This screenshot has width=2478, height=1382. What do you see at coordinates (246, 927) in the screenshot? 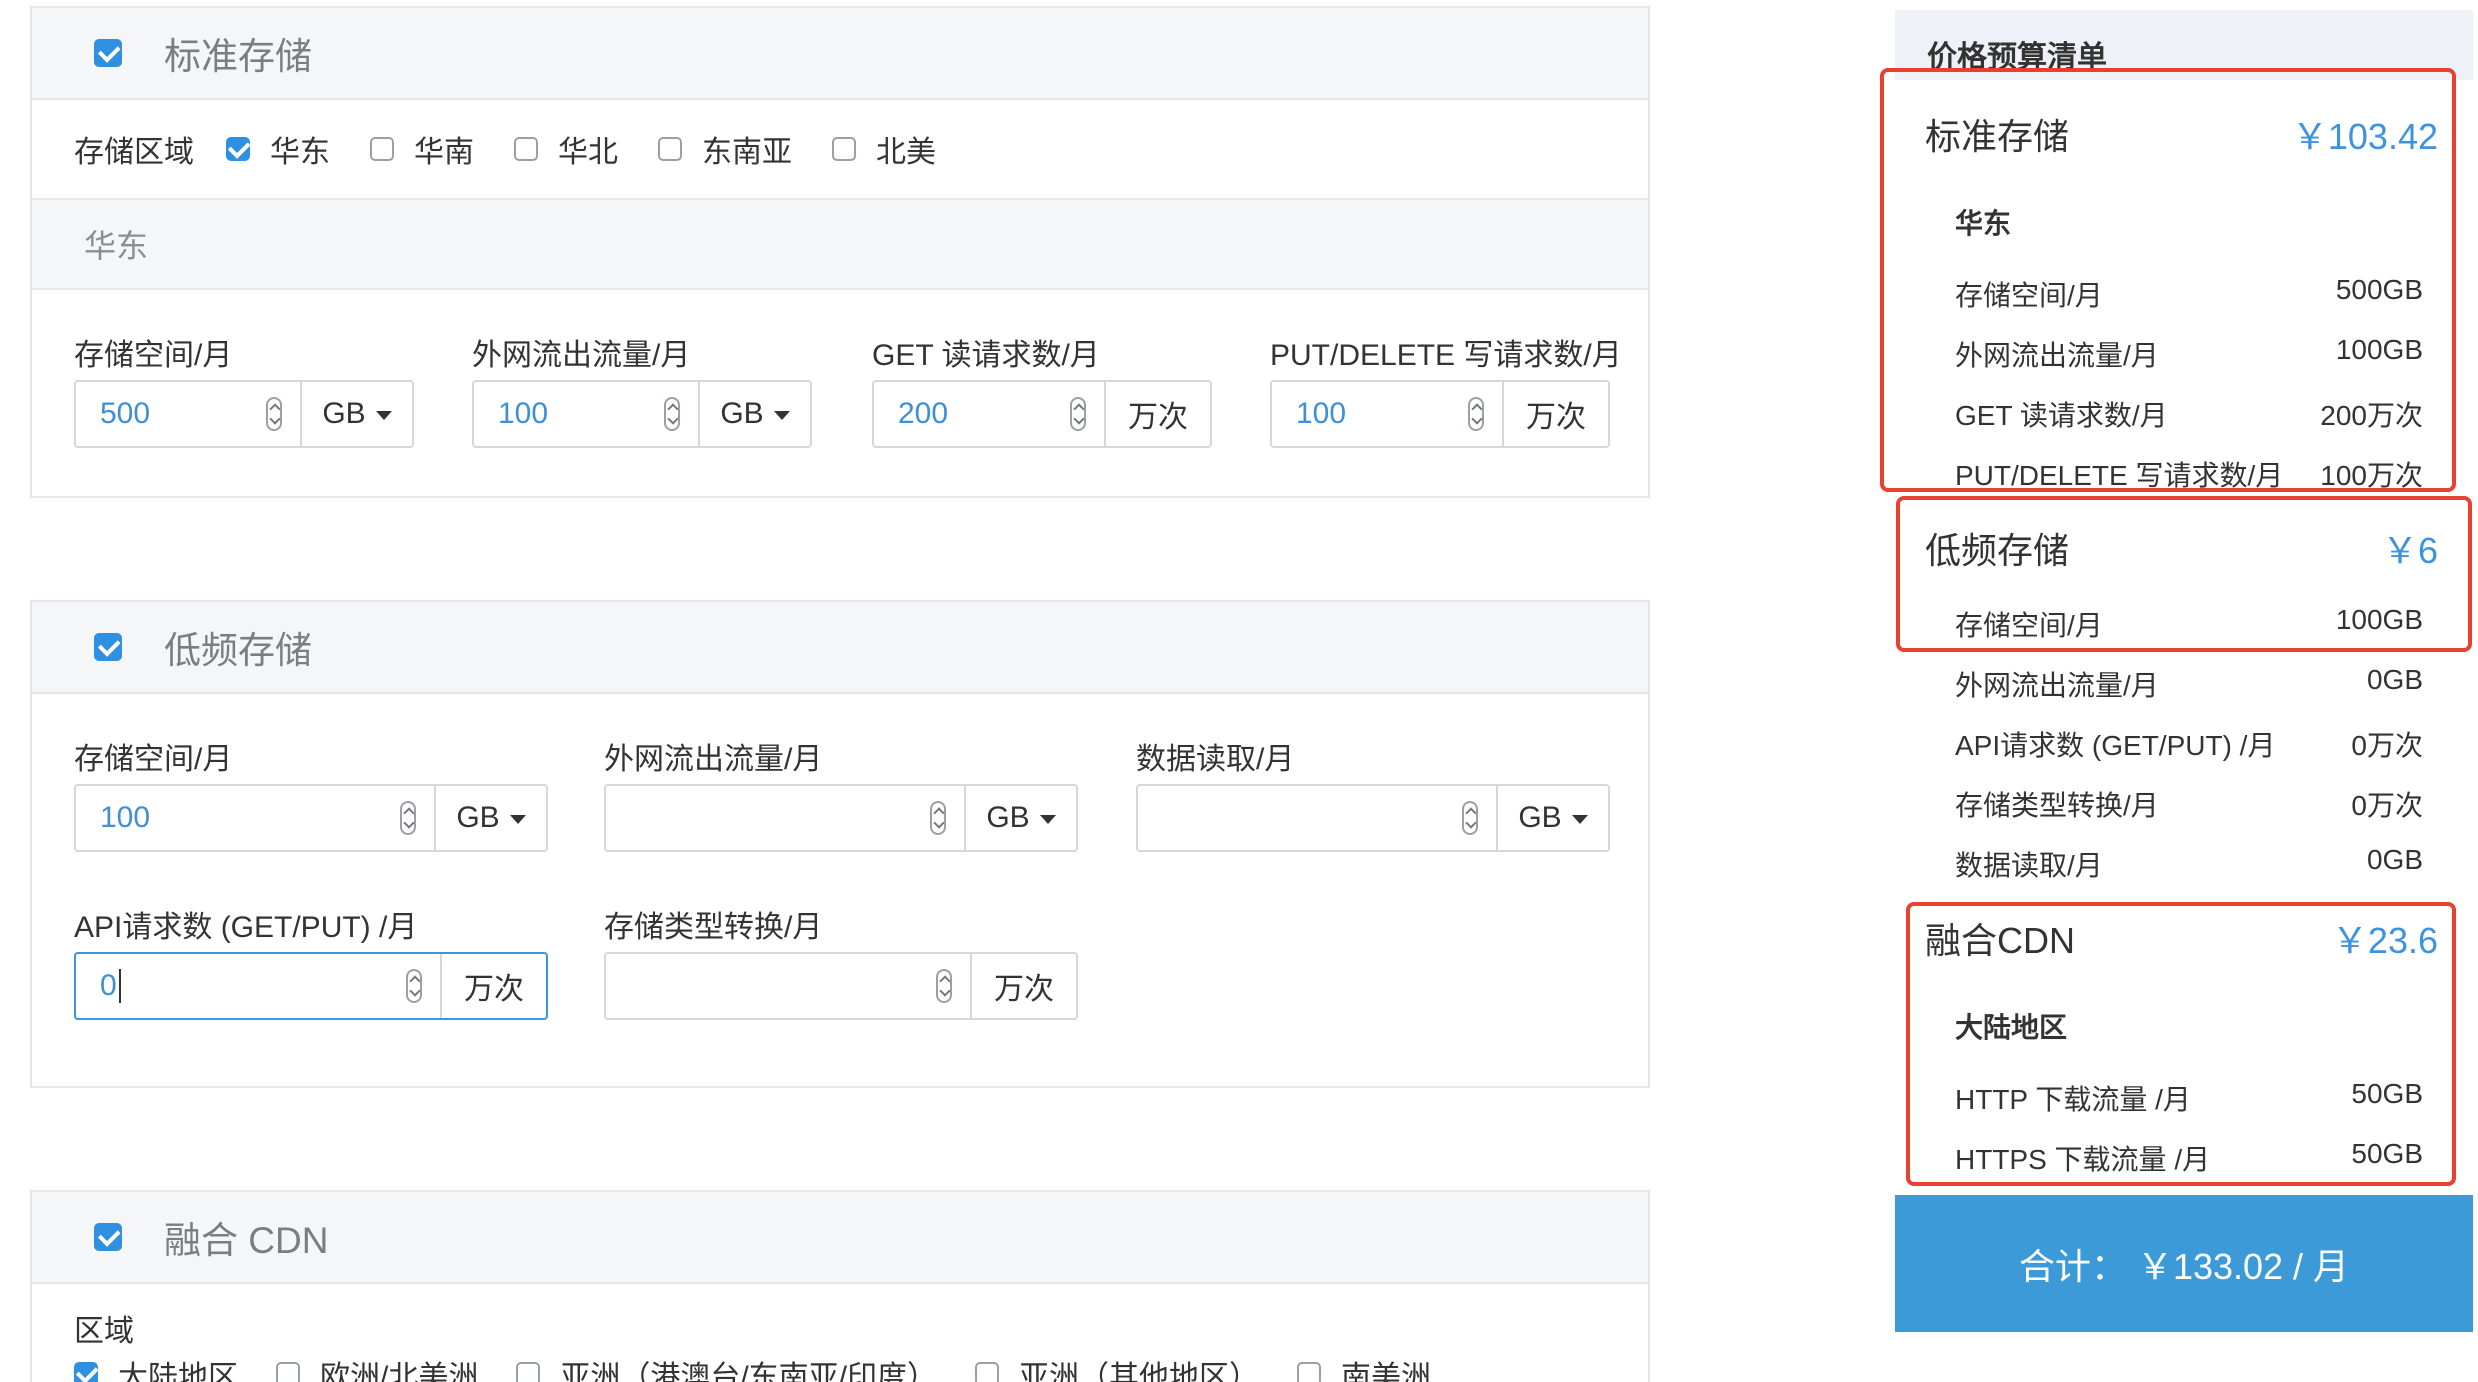
I see `field-label: API请求数 (GET/PUT) /月` at bounding box center [246, 927].